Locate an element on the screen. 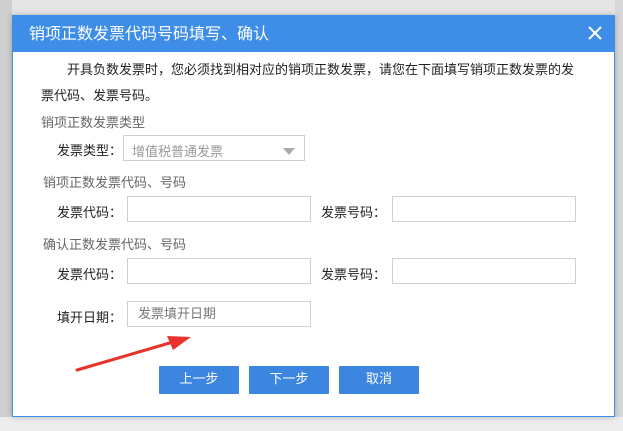 Image resolution: width=623 pixels, height=431 pixels. original-number-input is located at coordinates (484, 209).